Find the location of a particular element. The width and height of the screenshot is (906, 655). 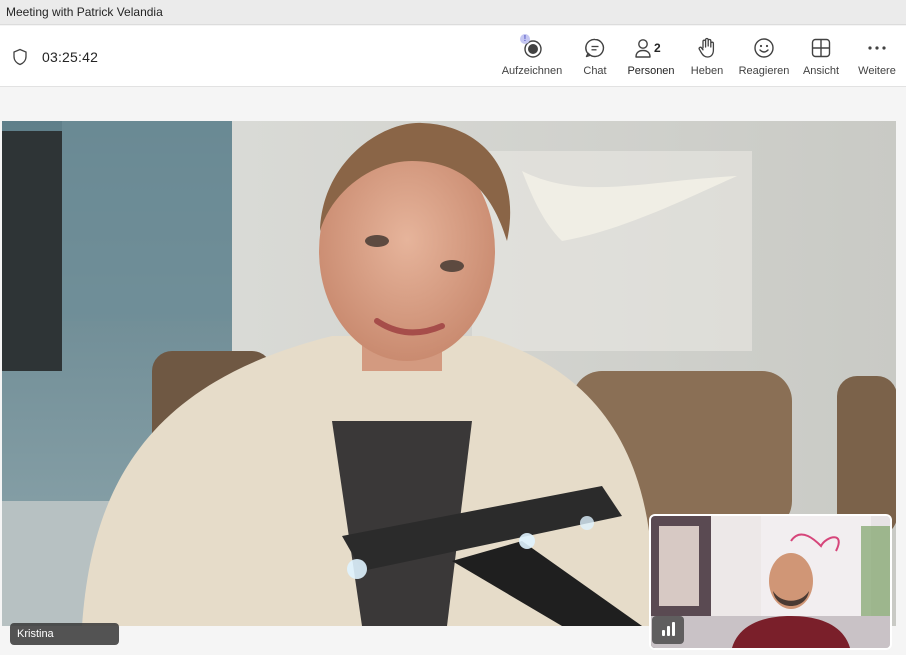

shield-icon is located at coordinates (20, 57).